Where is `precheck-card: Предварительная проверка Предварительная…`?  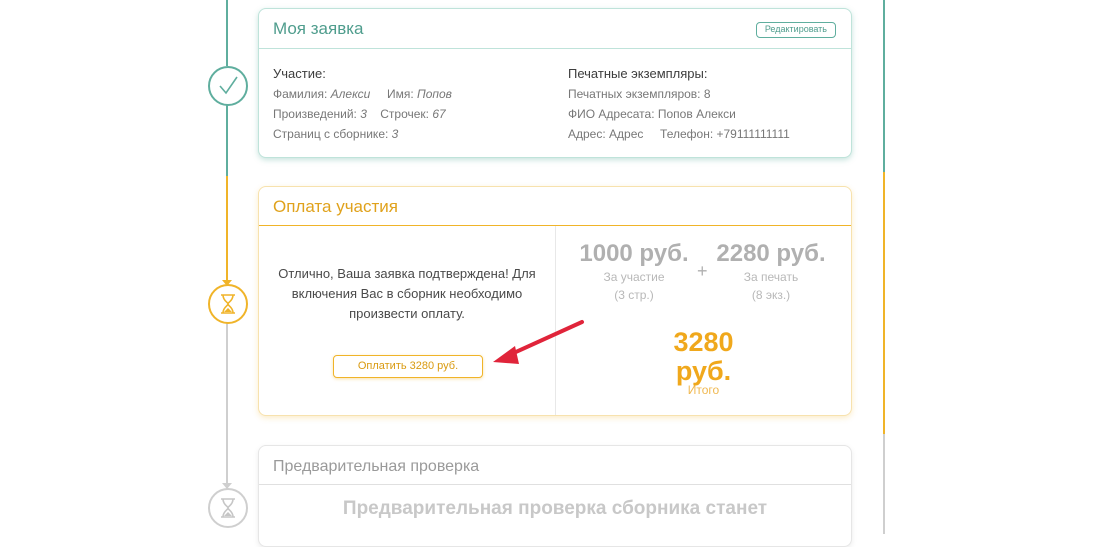
precheck-card: Предварительная проверка Предварительная… is located at coordinates (555, 496).